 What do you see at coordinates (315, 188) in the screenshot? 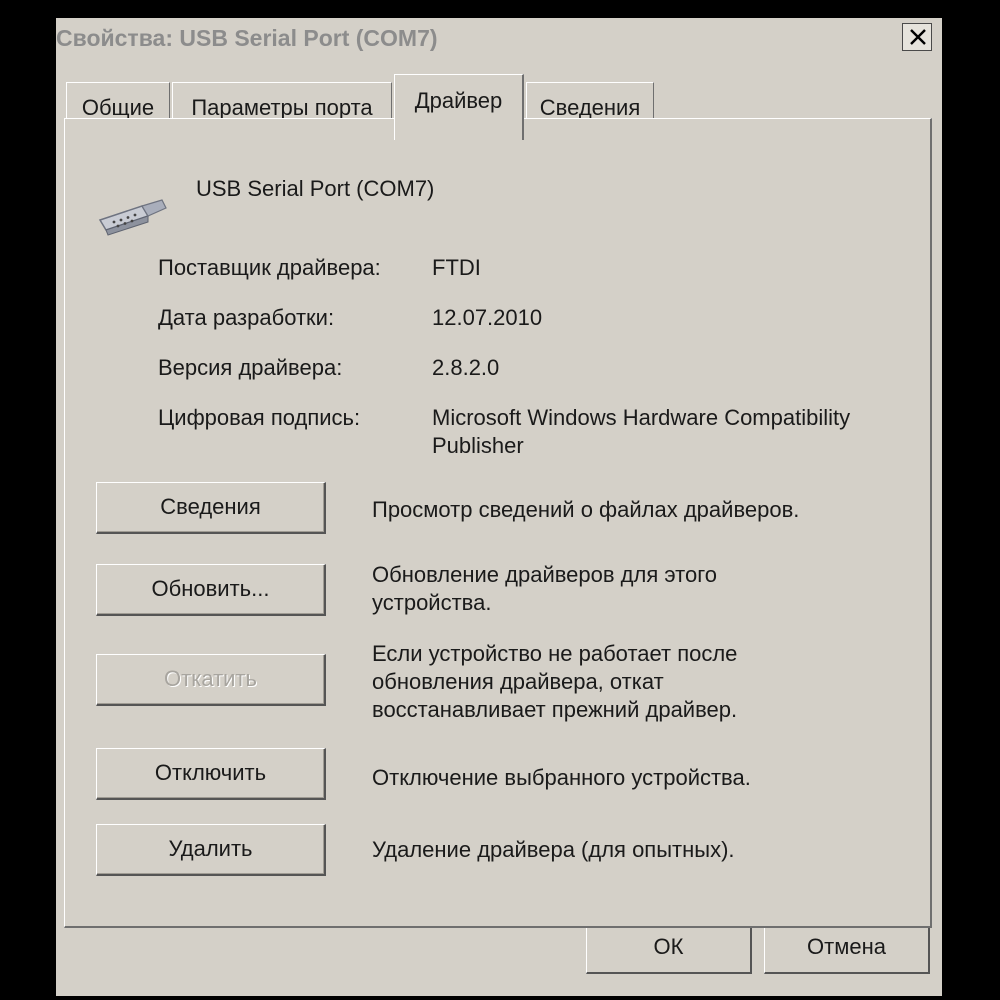
I see `device-name: USB Serial Port (COM7)` at bounding box center [315, 188].